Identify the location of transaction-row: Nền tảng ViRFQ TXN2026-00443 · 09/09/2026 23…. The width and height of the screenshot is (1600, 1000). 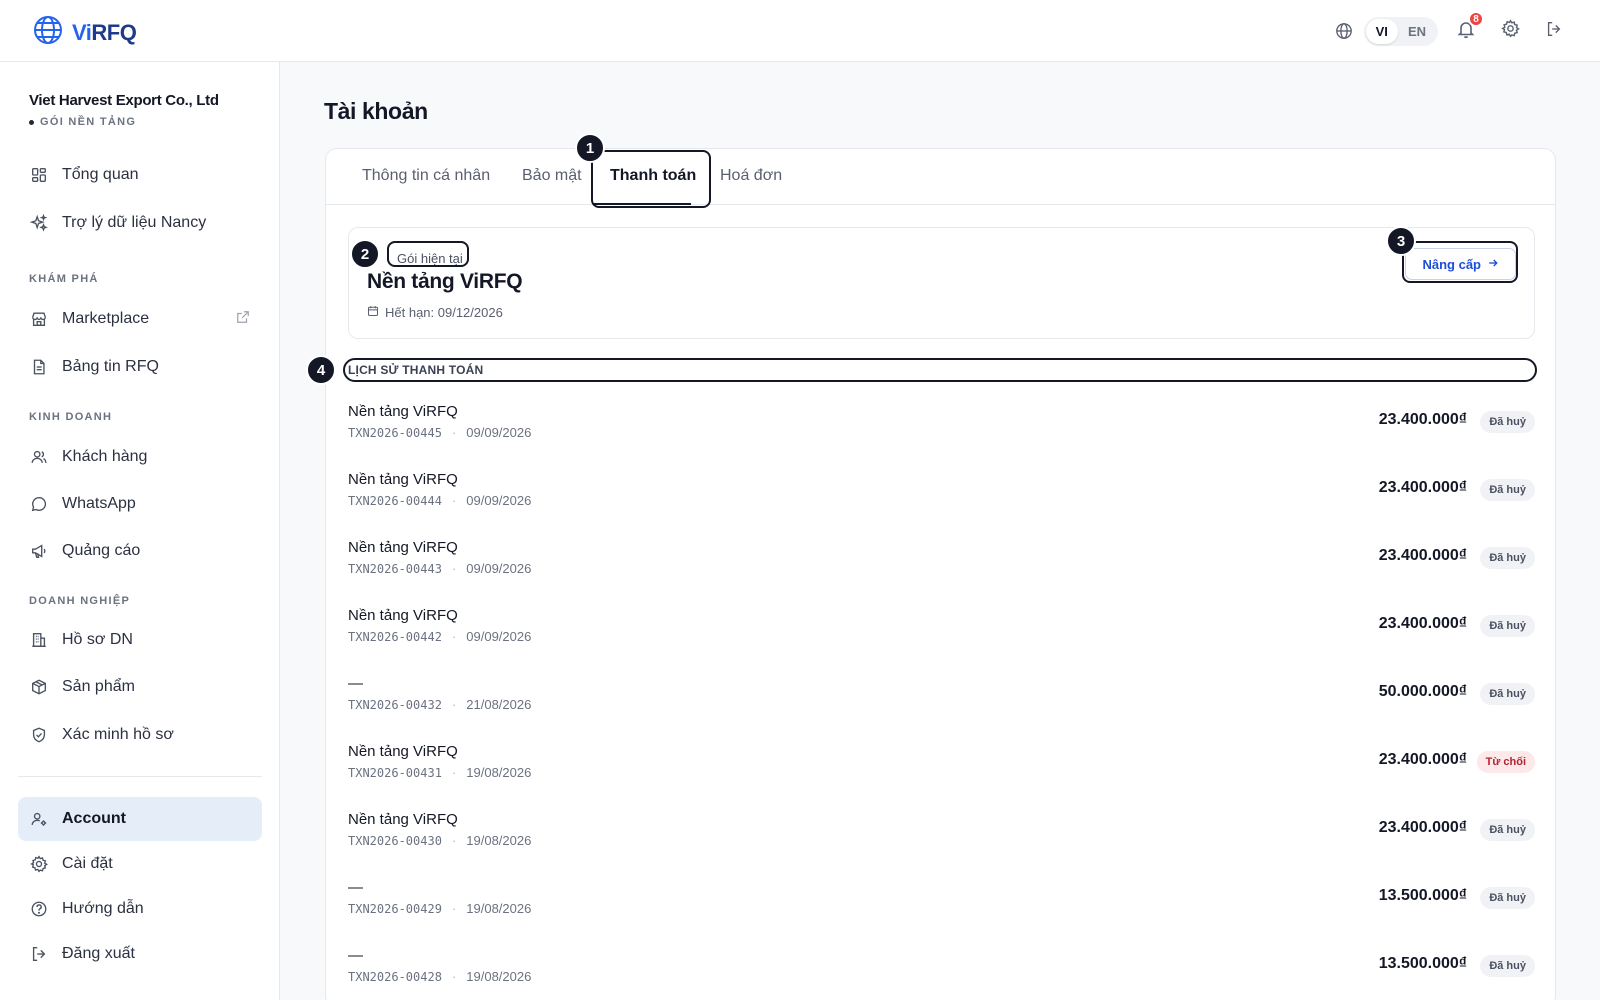
(941, 572).